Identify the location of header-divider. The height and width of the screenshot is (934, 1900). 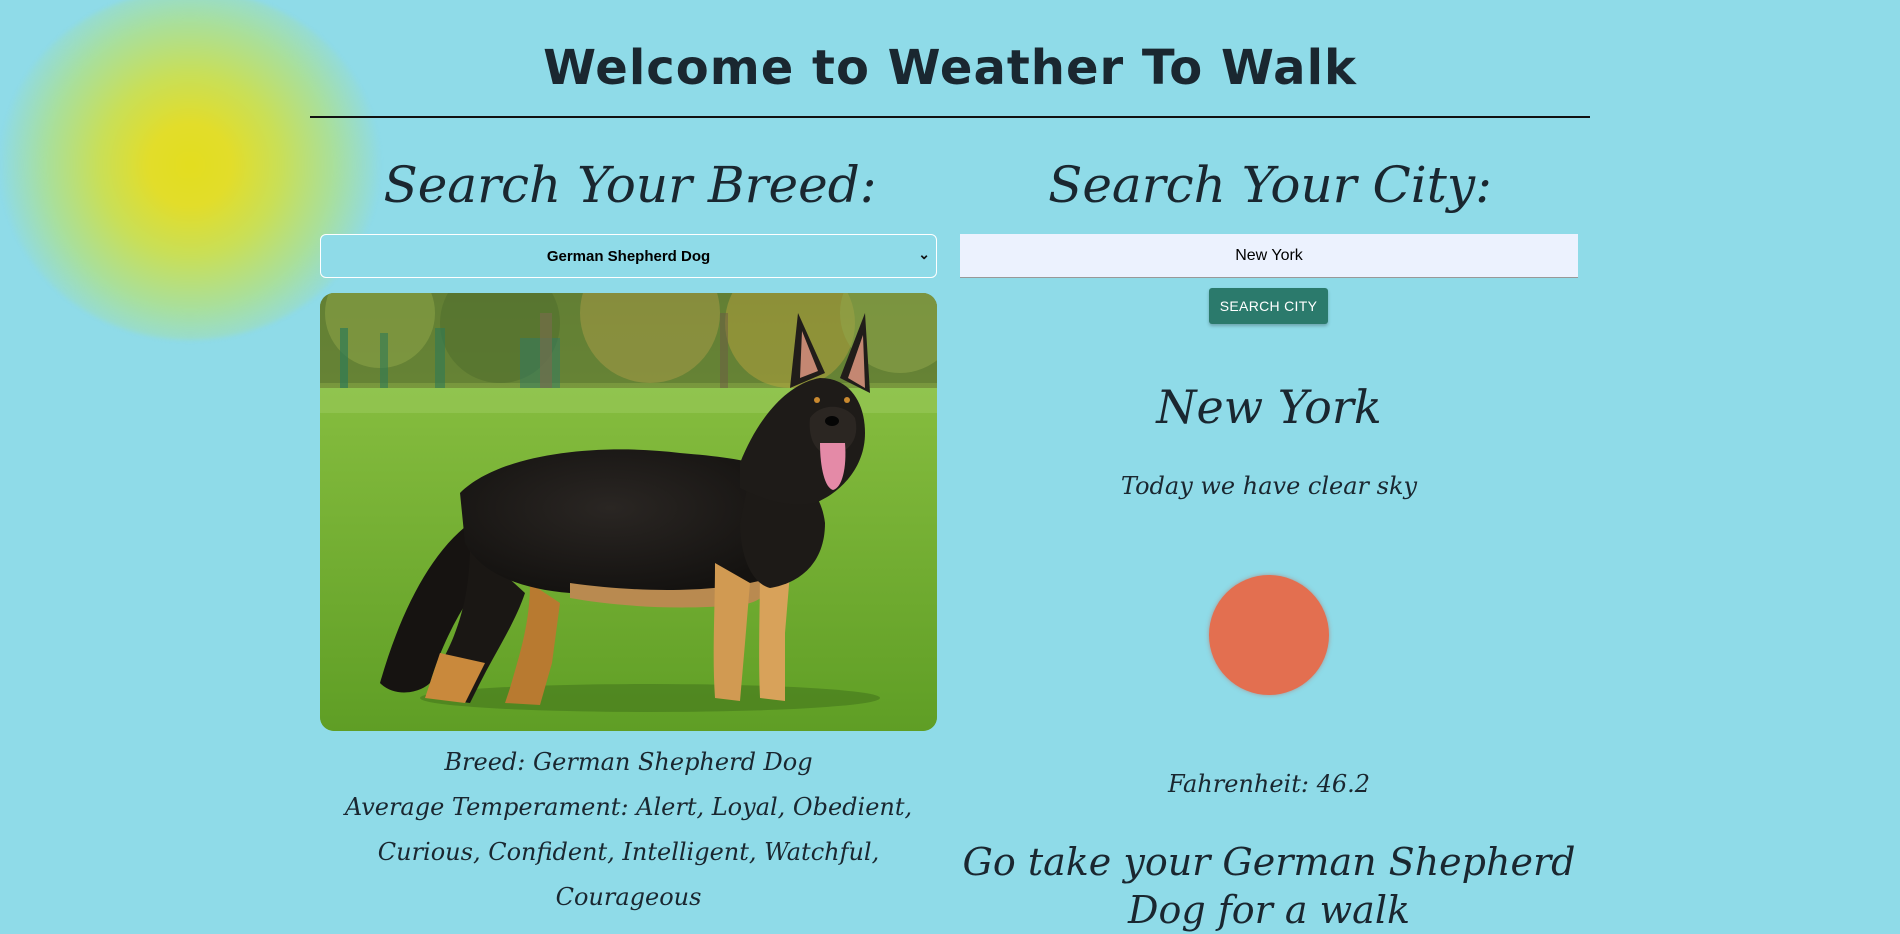
(950, 117).